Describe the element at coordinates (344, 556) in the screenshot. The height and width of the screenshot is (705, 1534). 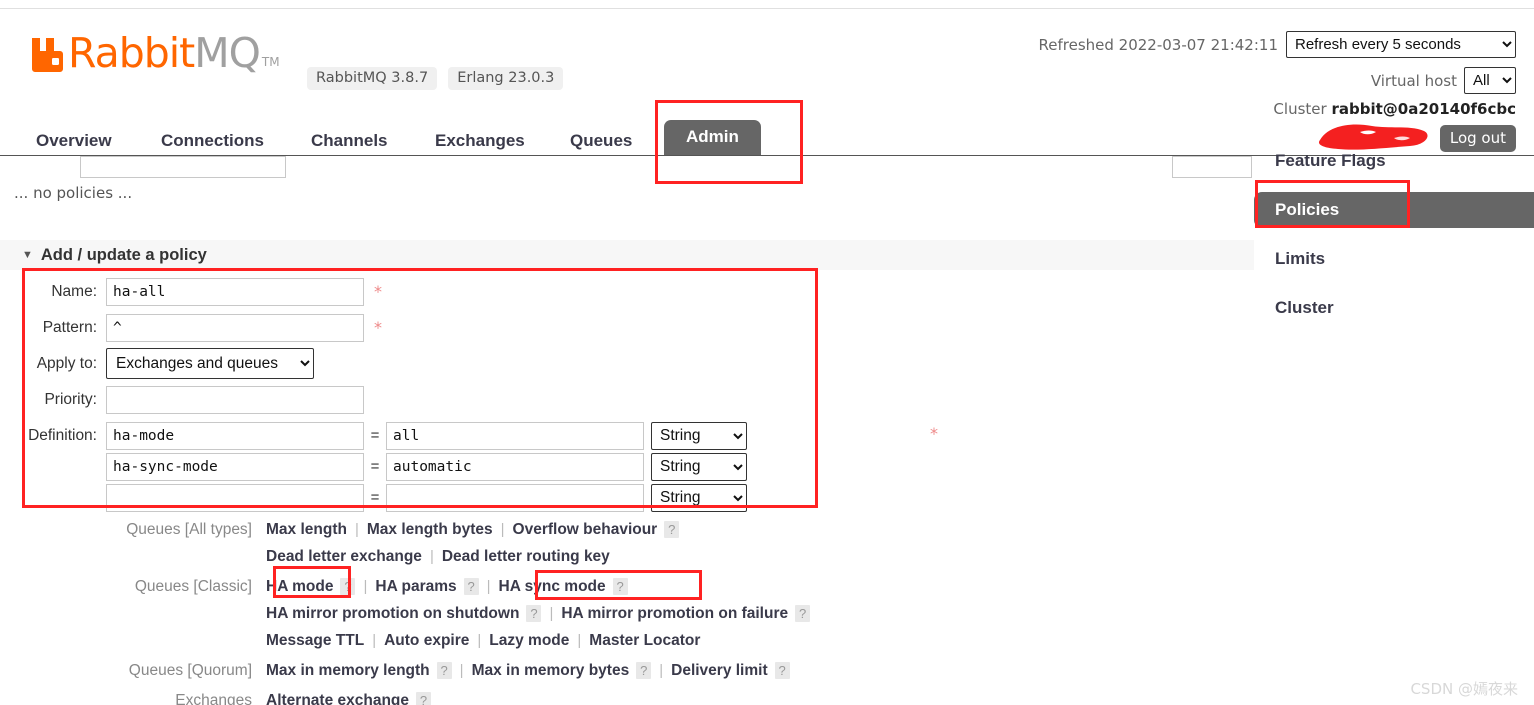
I see `hint-link-dead-letter-exchange: Dead letter exchange` at that location.